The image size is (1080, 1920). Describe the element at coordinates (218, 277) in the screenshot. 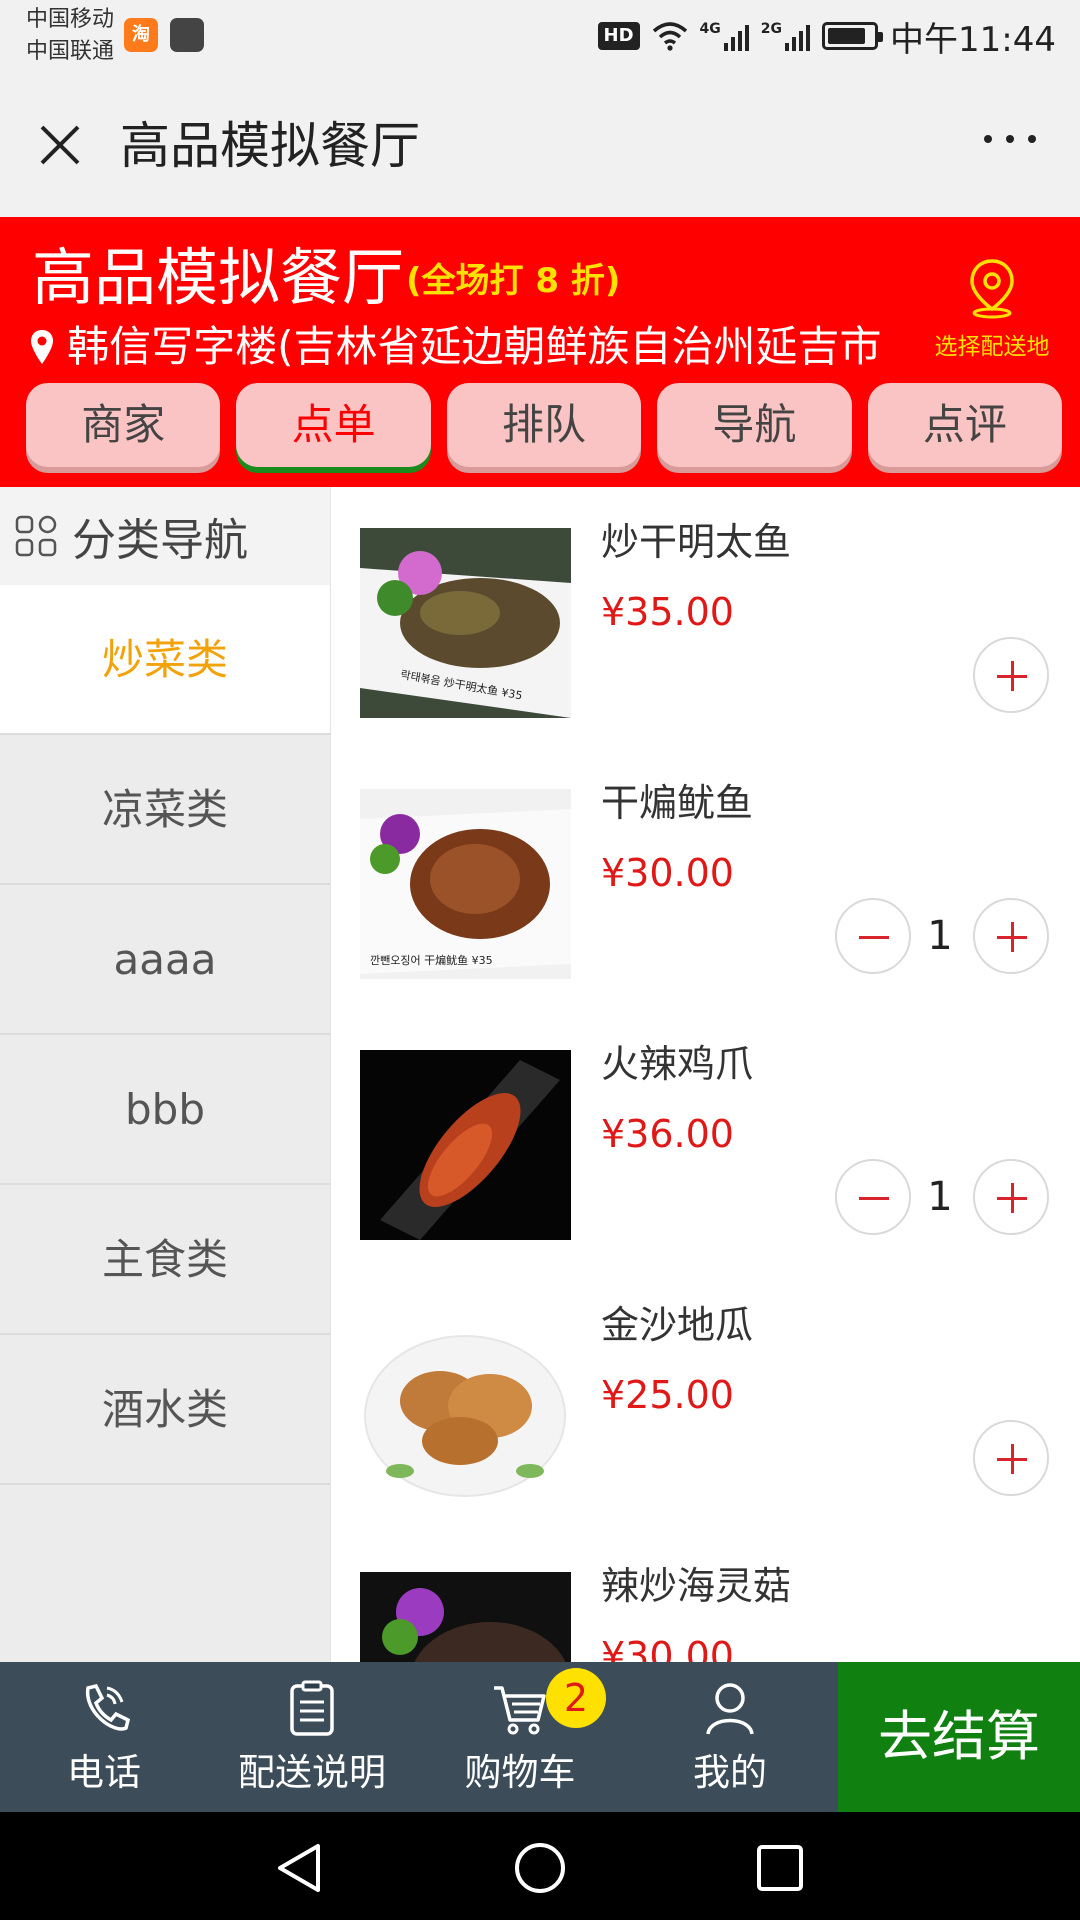

I see `restaurant-name: 高品模拟餐厅` at that location.